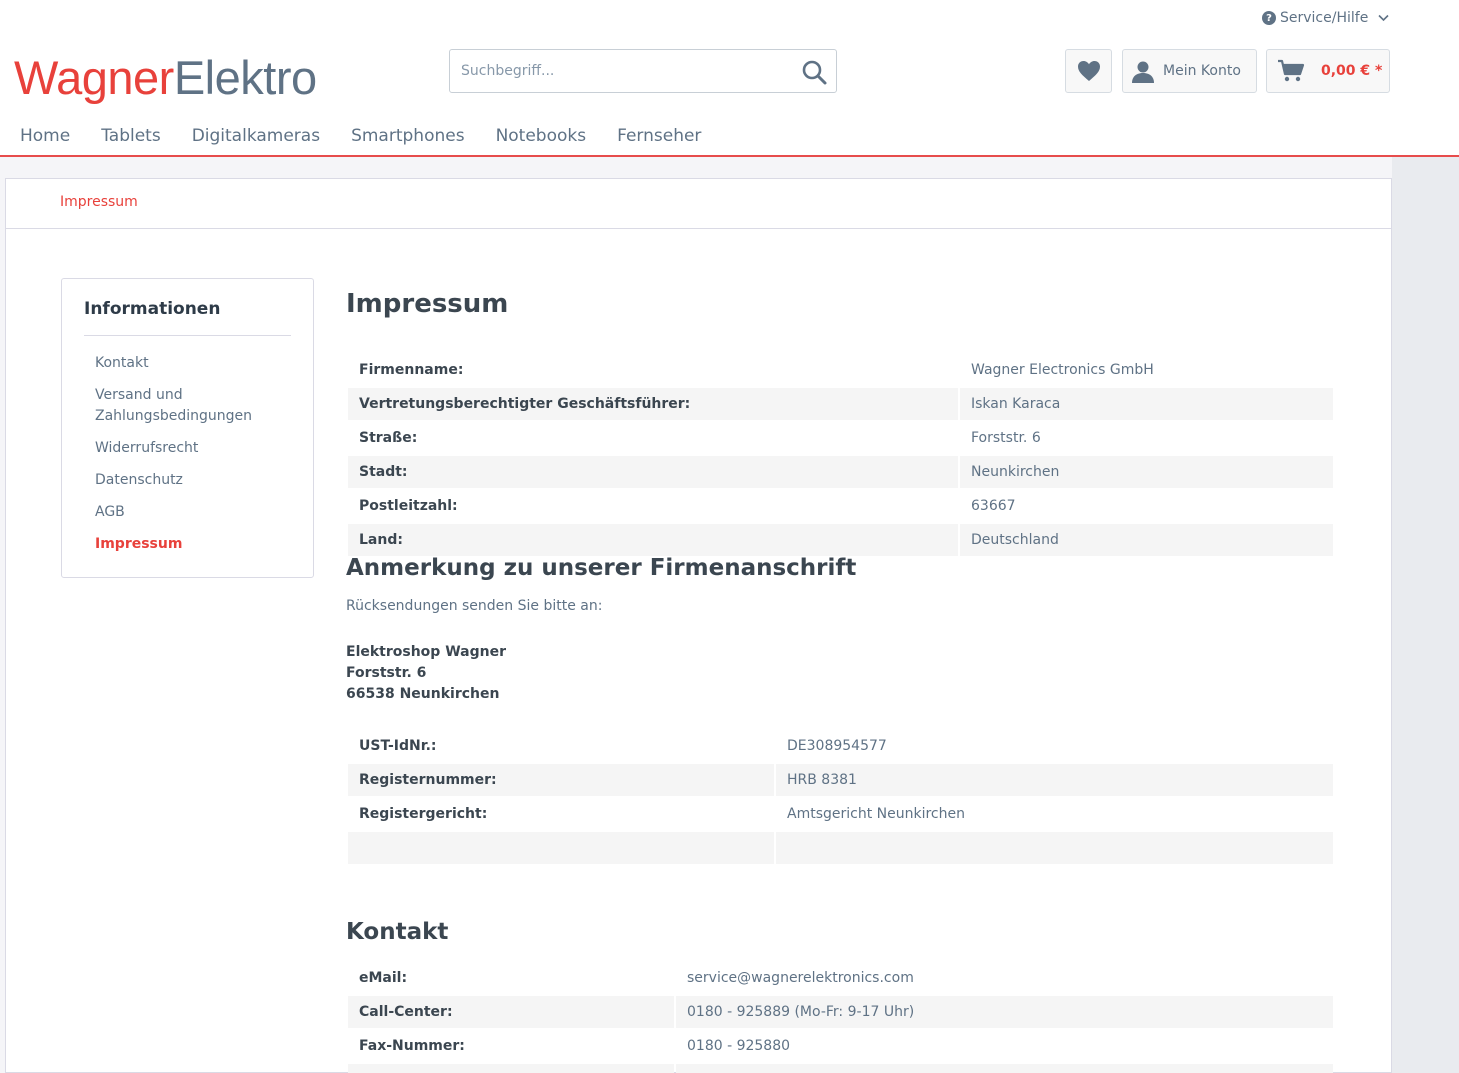  Describe the element at coordinates (1425, 615) in the screenshot. I see `page-background-right` at that location.